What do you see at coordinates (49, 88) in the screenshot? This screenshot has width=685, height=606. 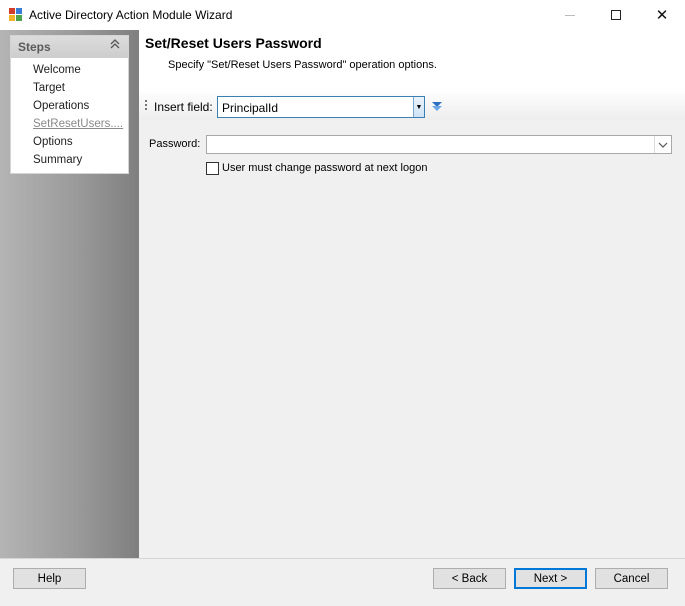 I see `step-target: Target` at bounding box center [49, 88].